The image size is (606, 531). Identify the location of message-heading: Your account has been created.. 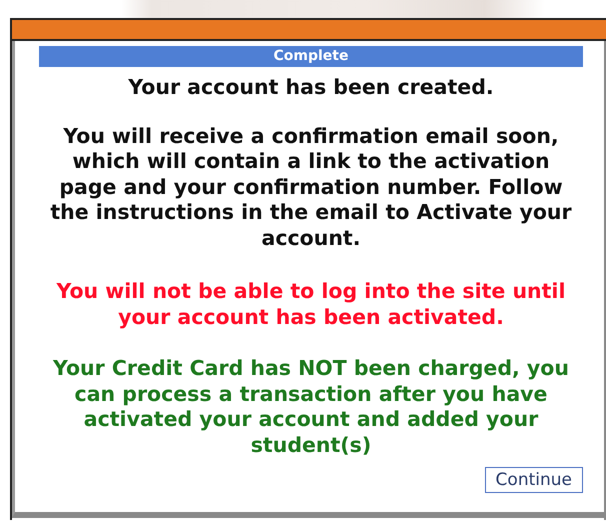
(311, 87).